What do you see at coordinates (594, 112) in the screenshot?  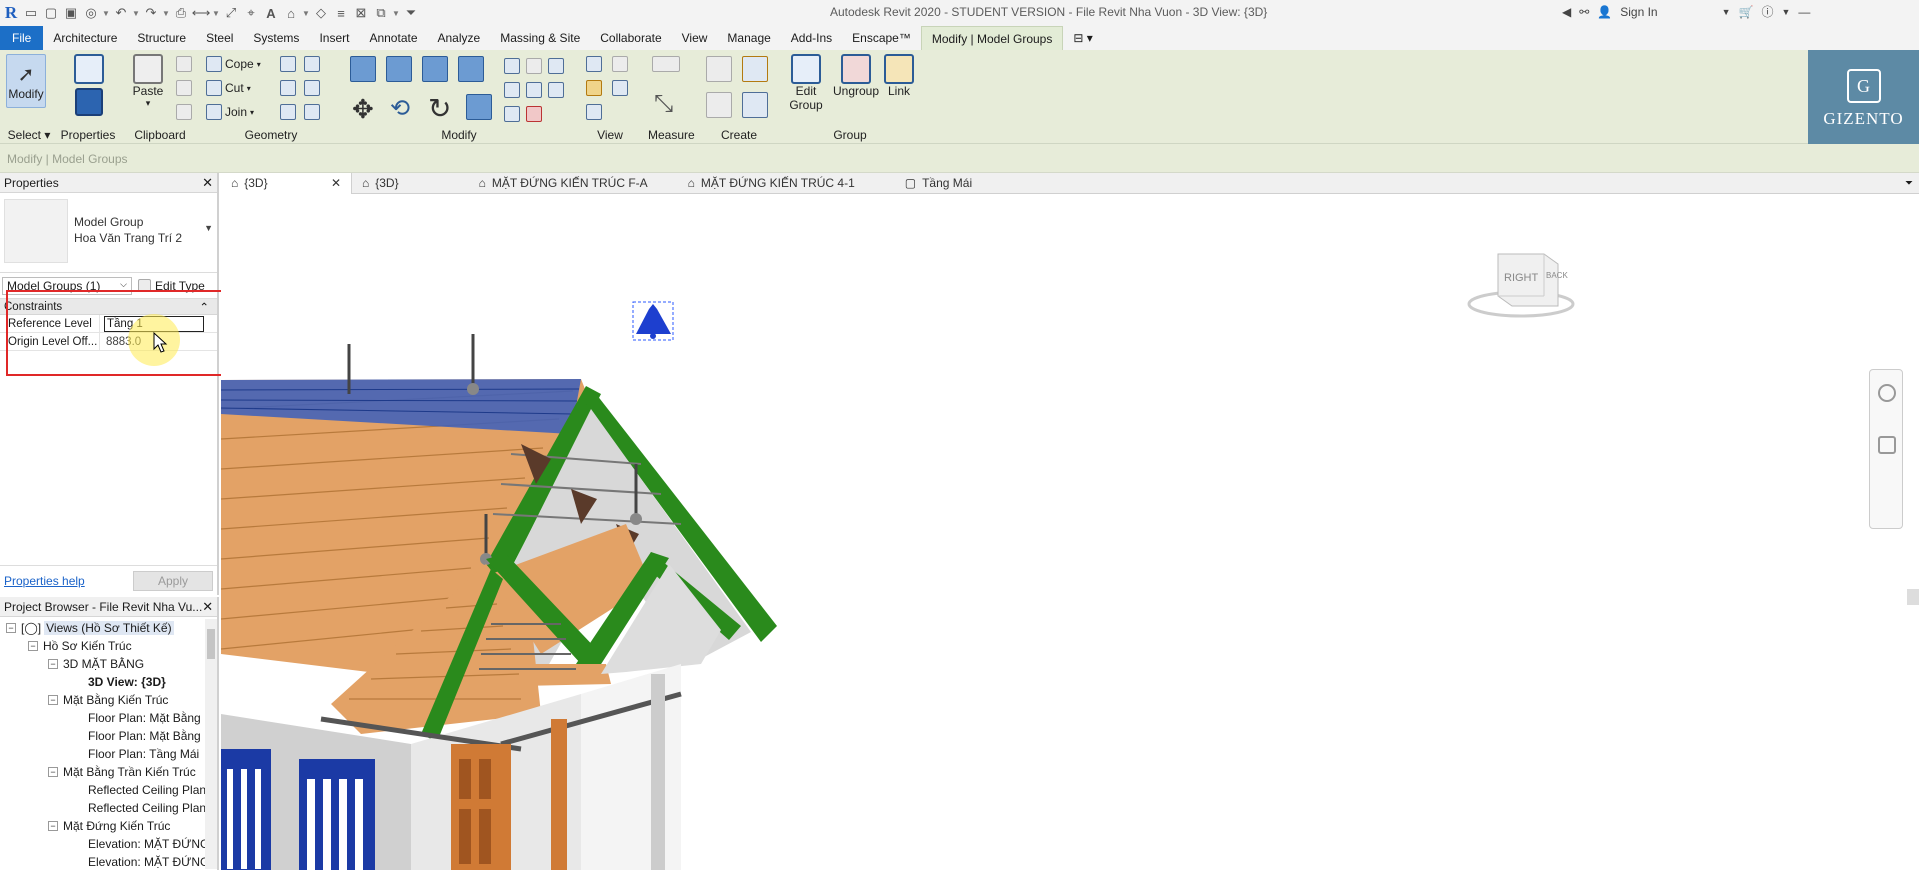 I see `eraser-icon` at bounding box center [594, 112].